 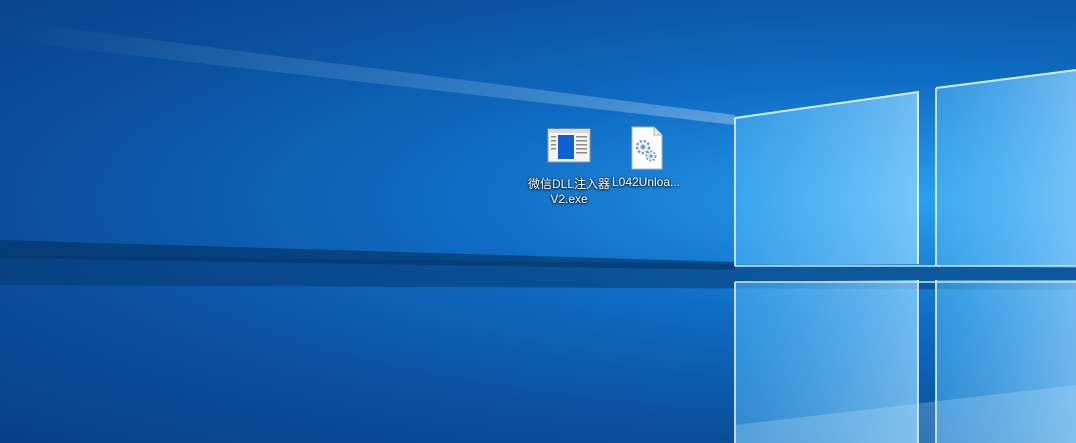 What do you see at coordinates (569, 166) in the screenshot?
I see `desktop-icon-wechat-dll-injector: 微信DLL注入器V2.exe` at bounding box center [569, 166].